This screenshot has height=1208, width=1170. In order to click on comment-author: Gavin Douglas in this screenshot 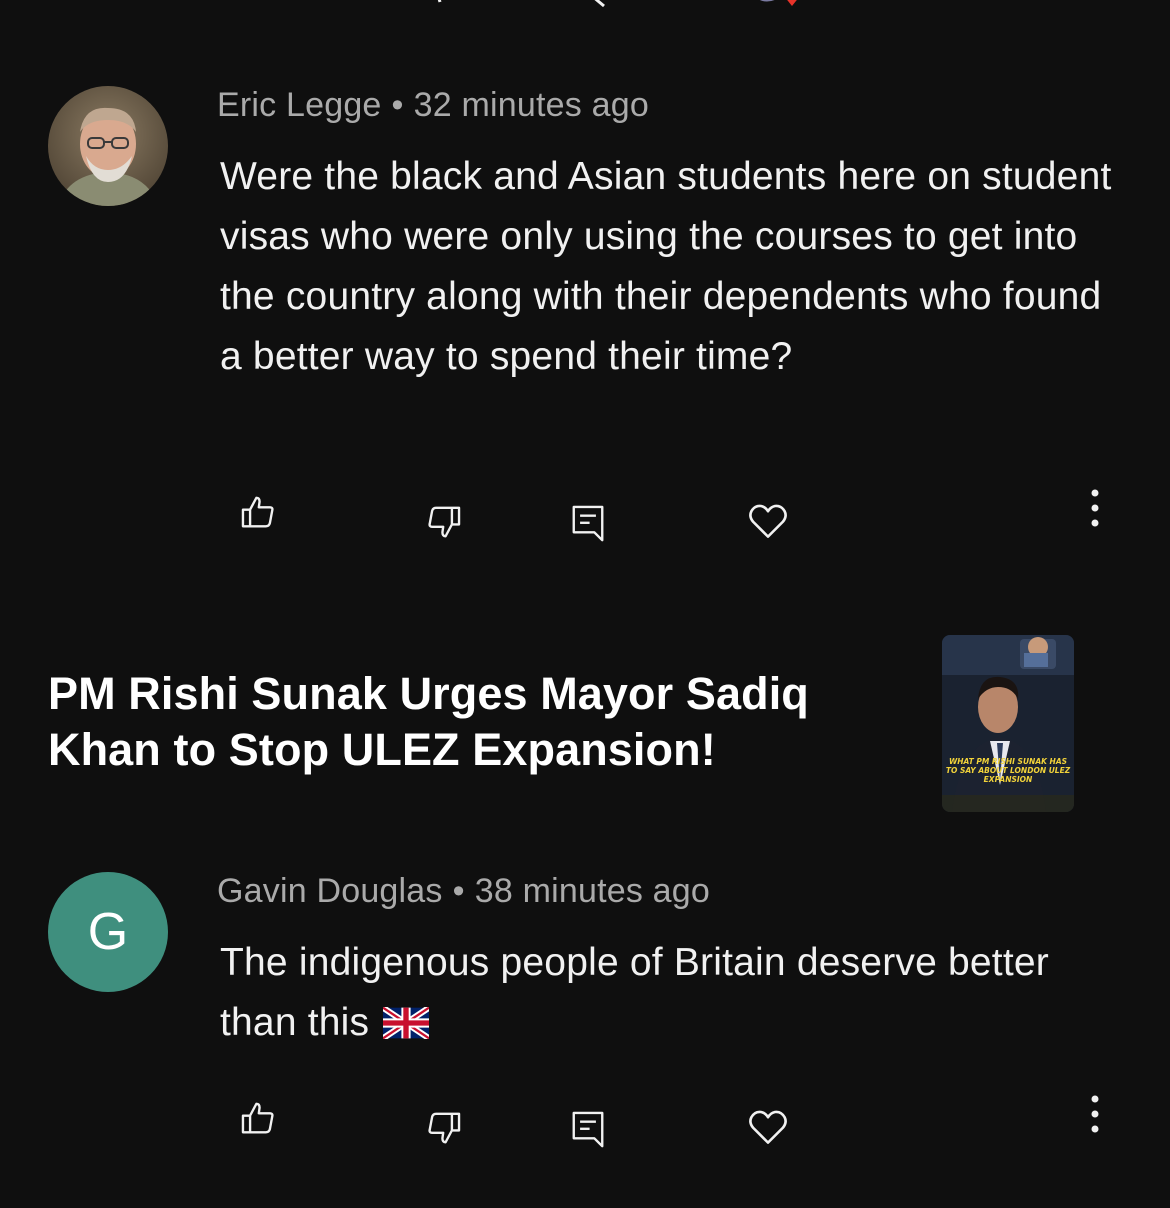, I will do `click(330, 891)`.